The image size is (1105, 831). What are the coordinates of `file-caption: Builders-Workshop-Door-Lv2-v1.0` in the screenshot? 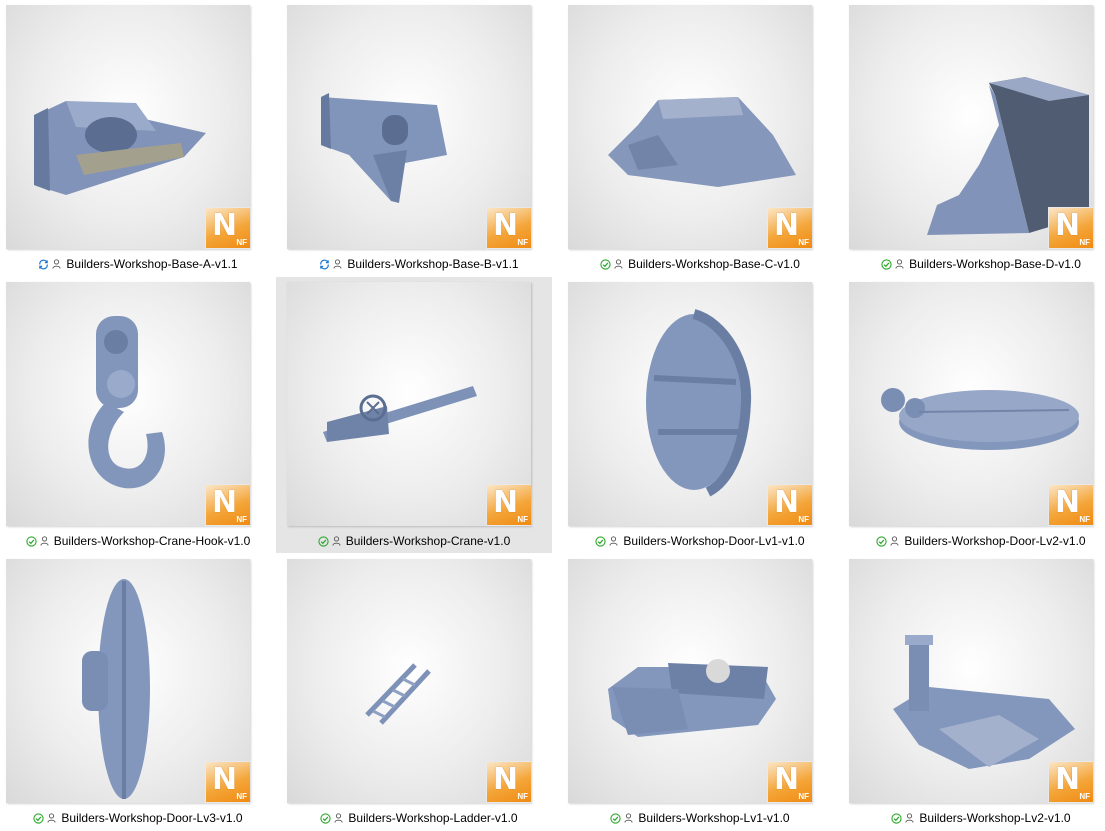 It's located at (974, 541).